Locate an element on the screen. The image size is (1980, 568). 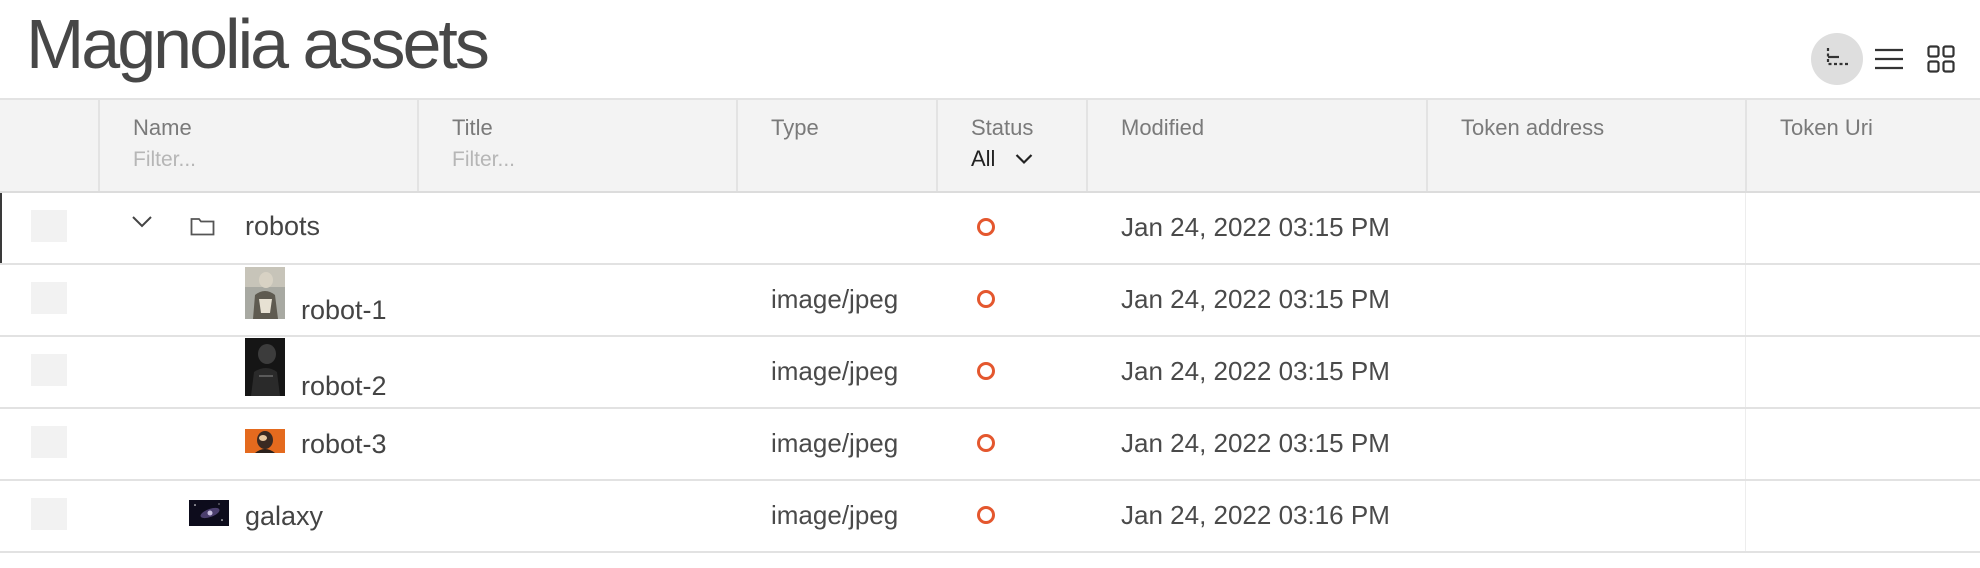
status-filter-select: All is located at coordinates (1002, 159).